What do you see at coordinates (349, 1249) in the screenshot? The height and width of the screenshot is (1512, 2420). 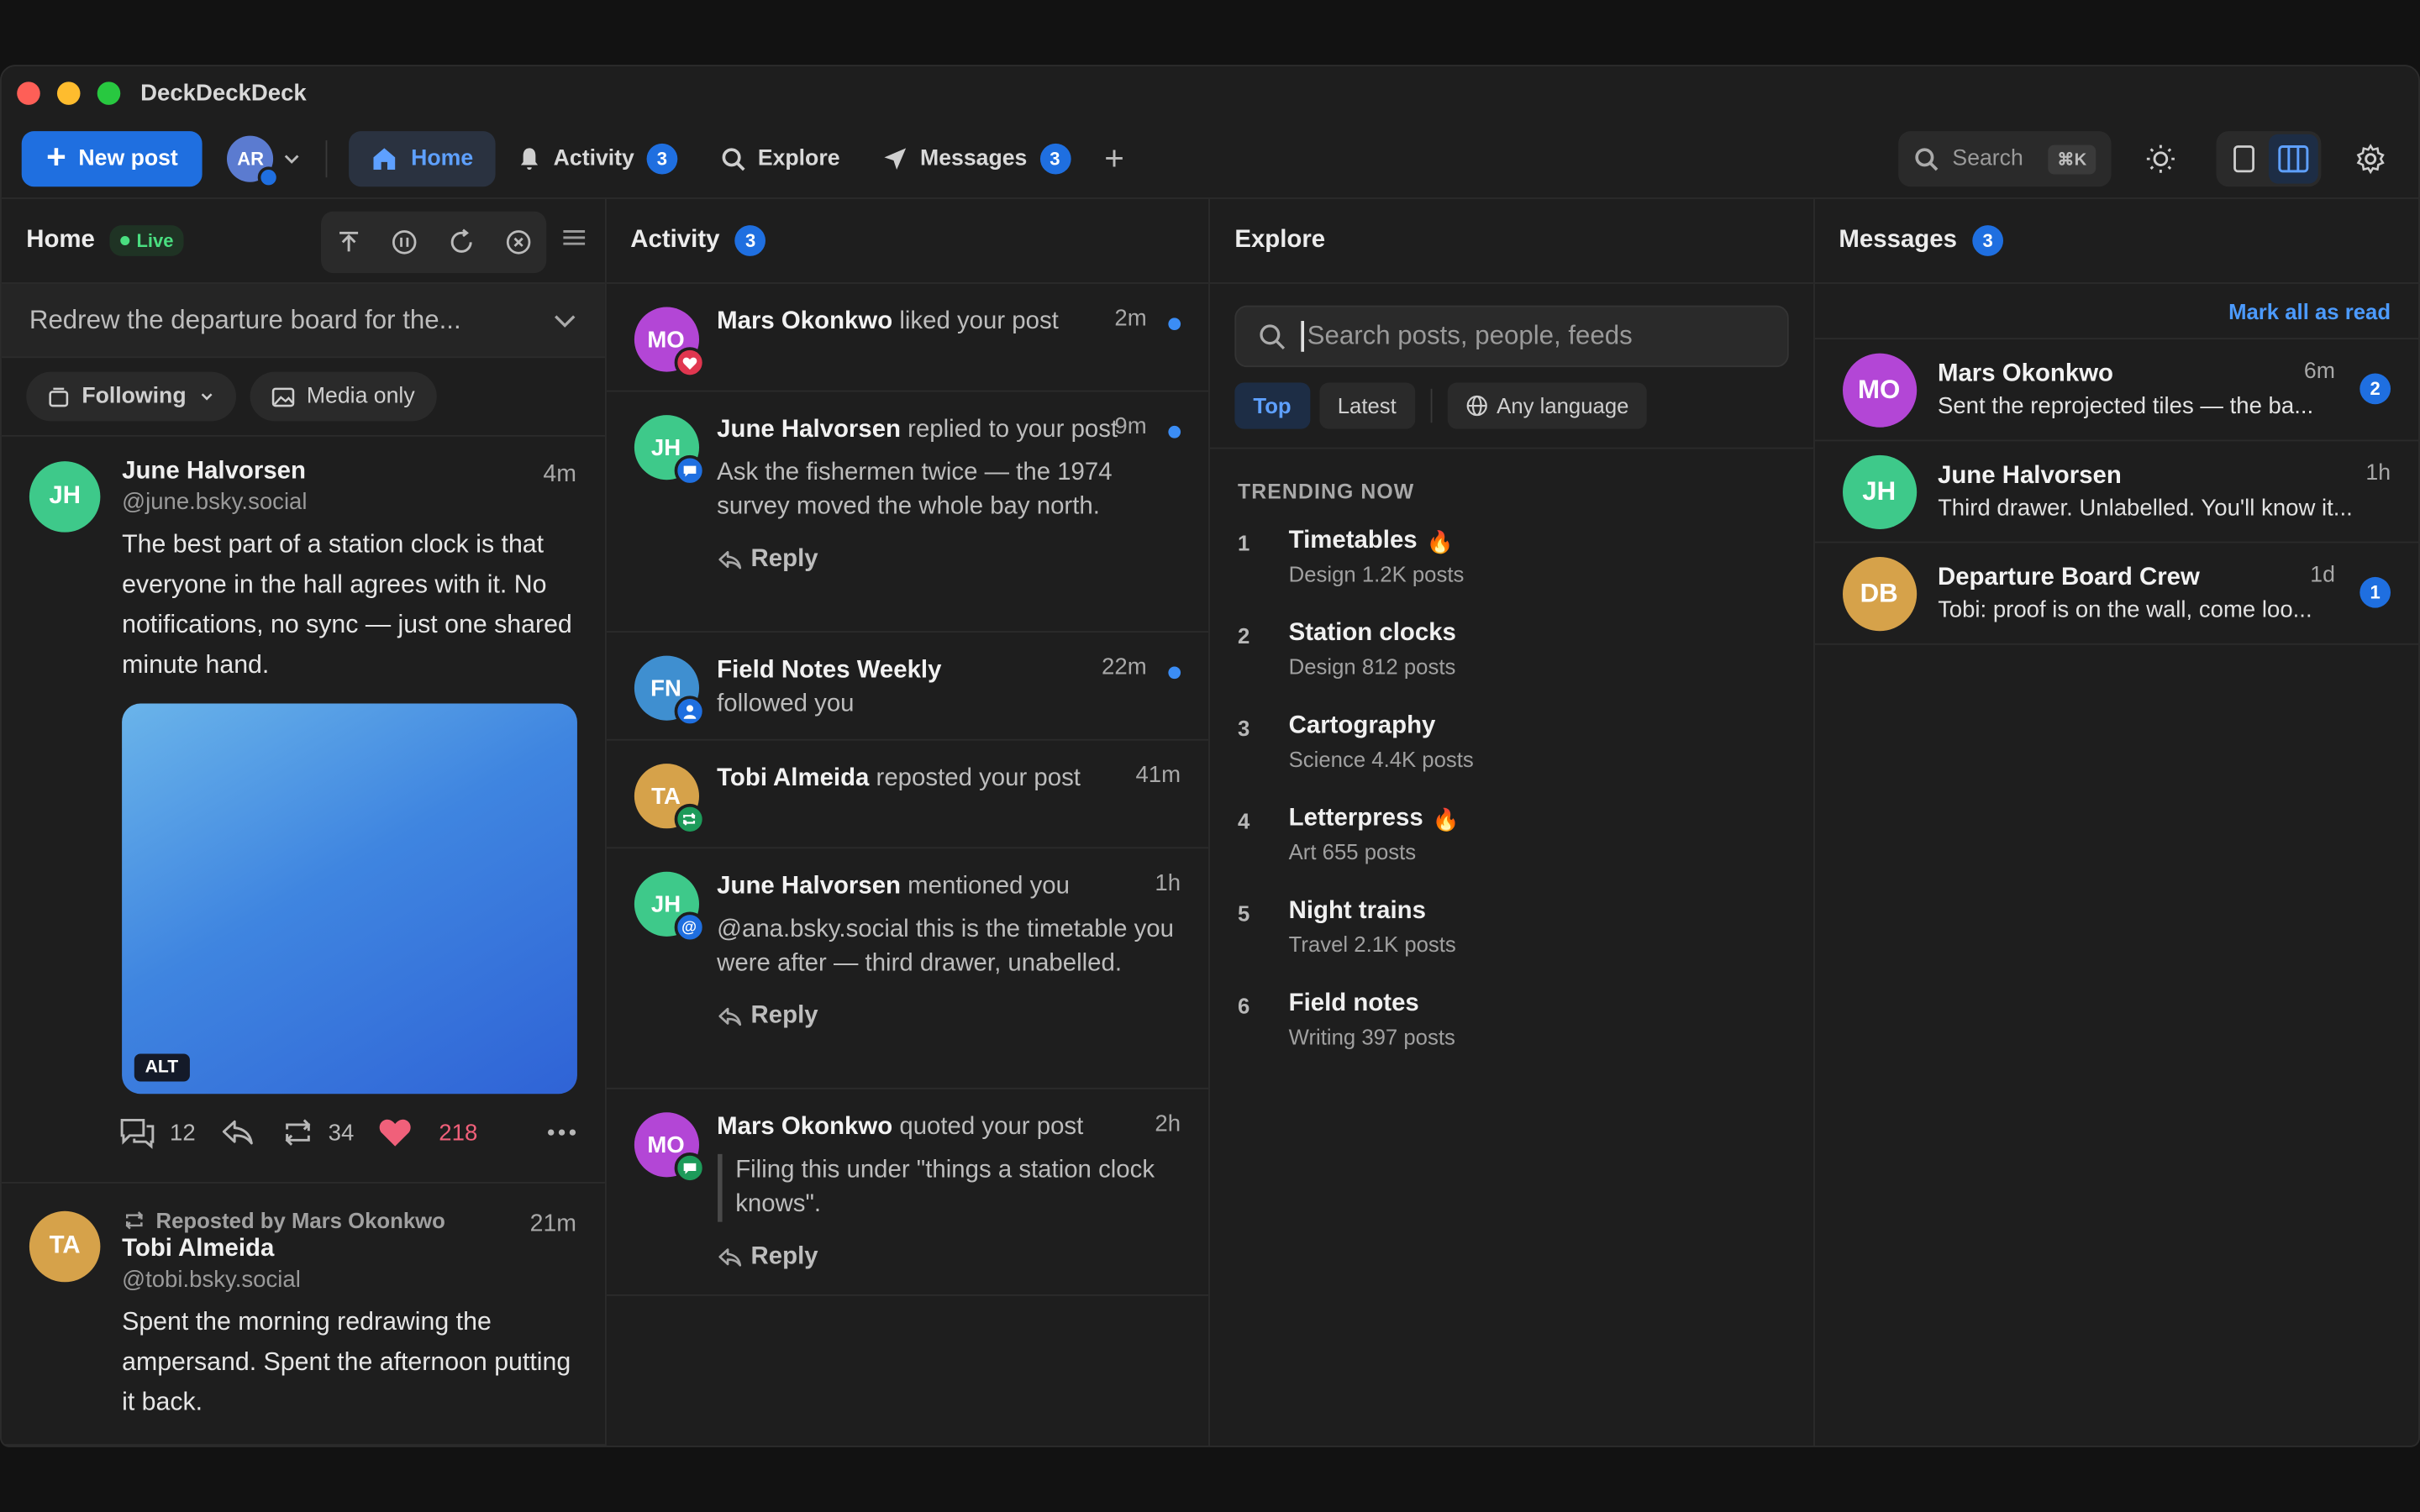 I see `author-name: Tobi Almeida` at bounding box center [349, 1249].